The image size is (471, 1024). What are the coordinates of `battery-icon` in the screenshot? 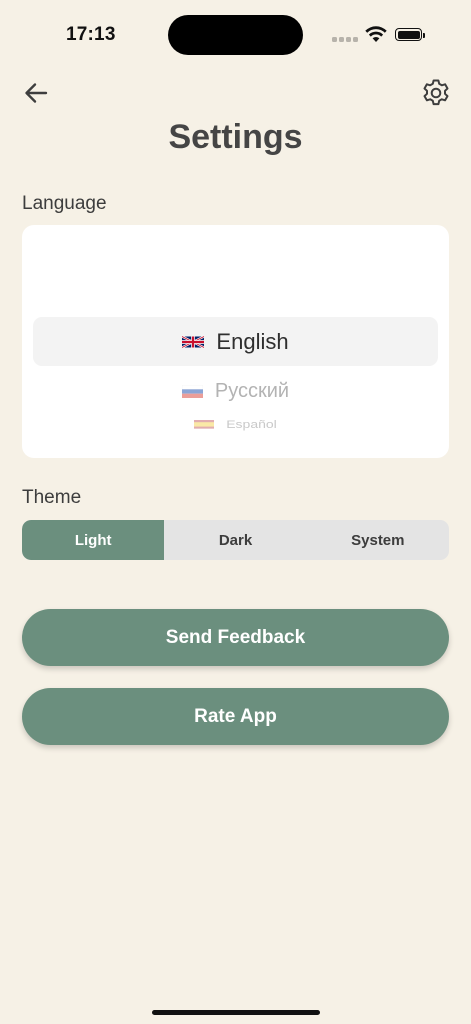 It's located at (408, 34).